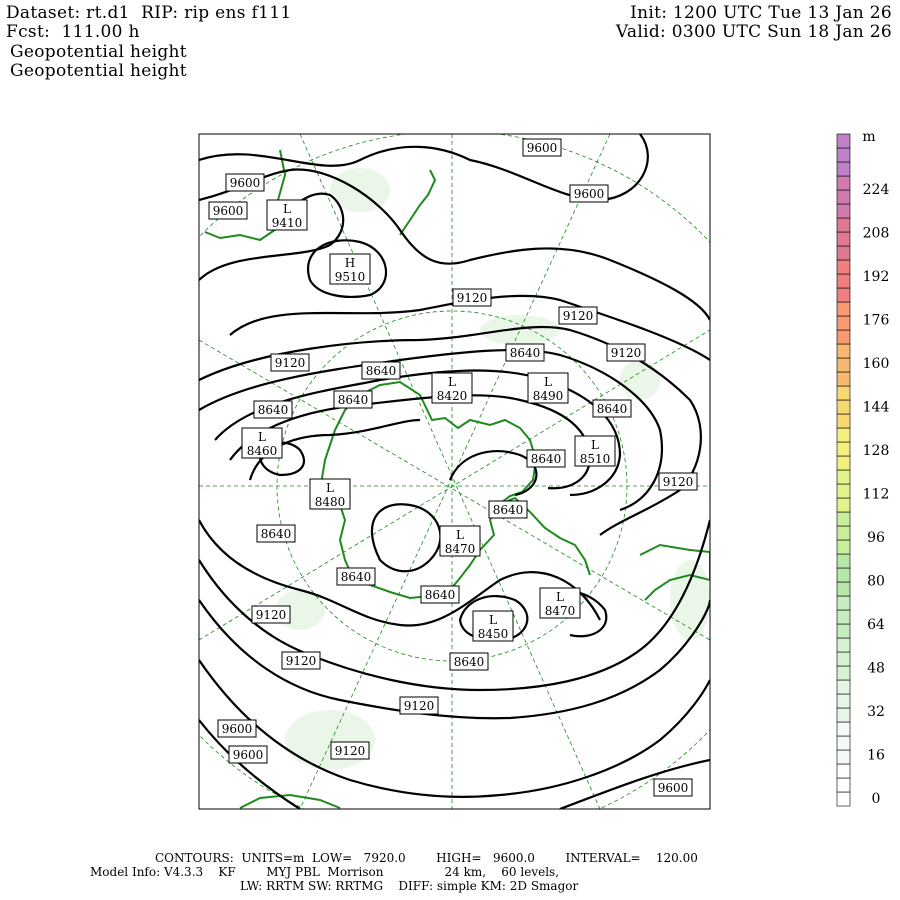  I want to click on low-center: L8490, so click(548, 388).